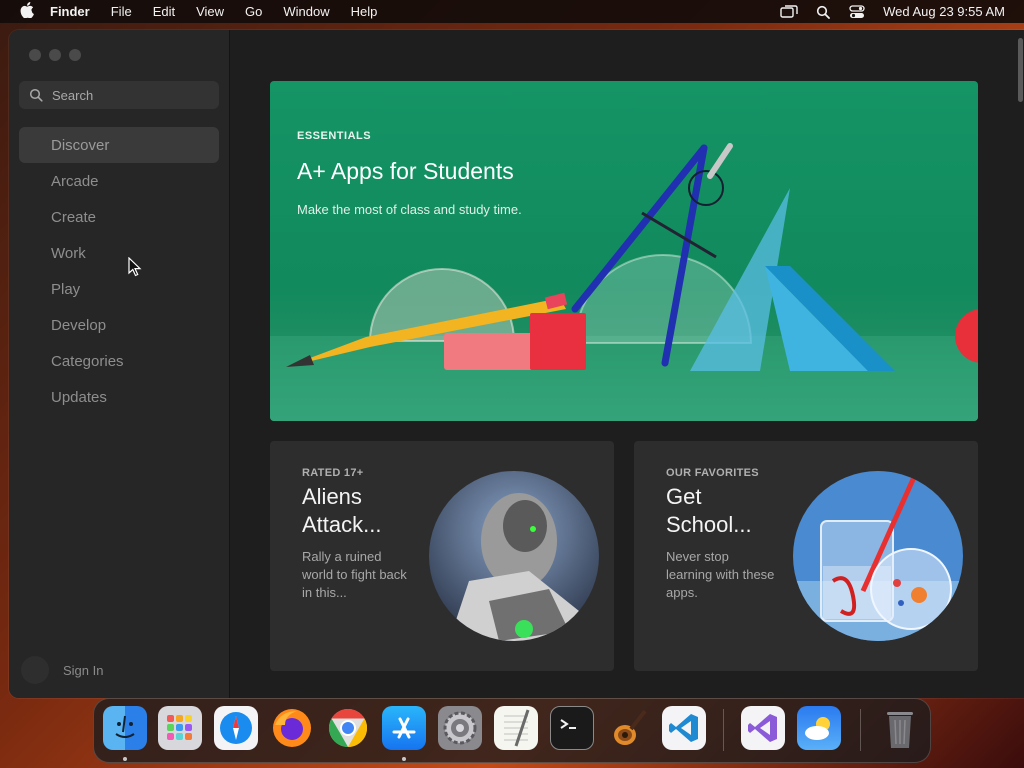  I want to click on window-menu: Window, so click(306, 11).